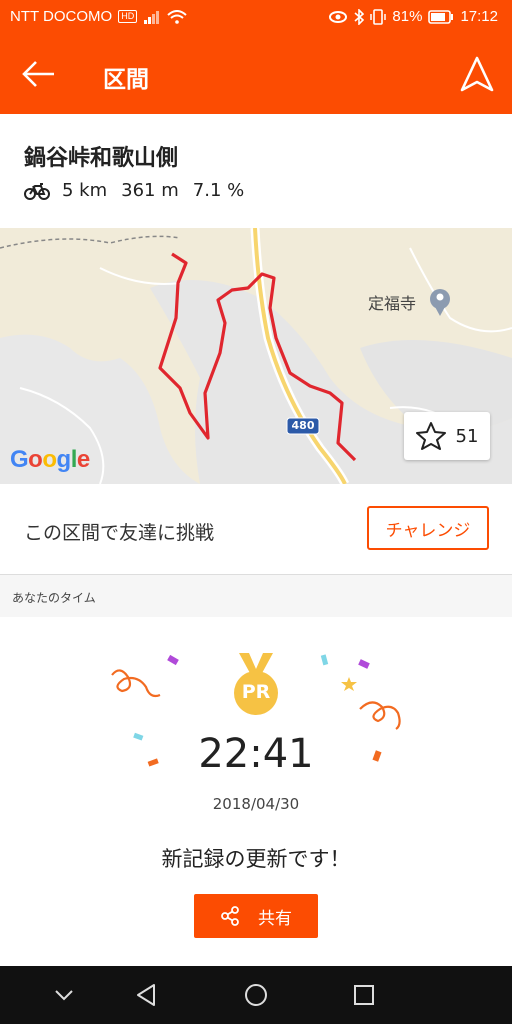 This screenshot has height=1024, width=512. What do you see at coordinates (230, 916) in the screenshot?
I see `share-icon` at bounding box center [230, 916].